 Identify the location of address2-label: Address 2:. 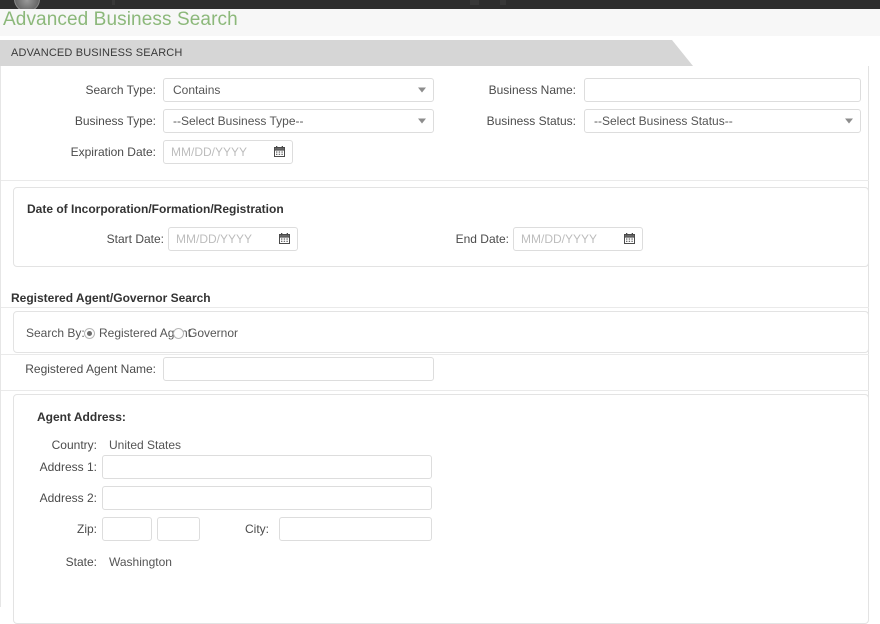
(68, 498).